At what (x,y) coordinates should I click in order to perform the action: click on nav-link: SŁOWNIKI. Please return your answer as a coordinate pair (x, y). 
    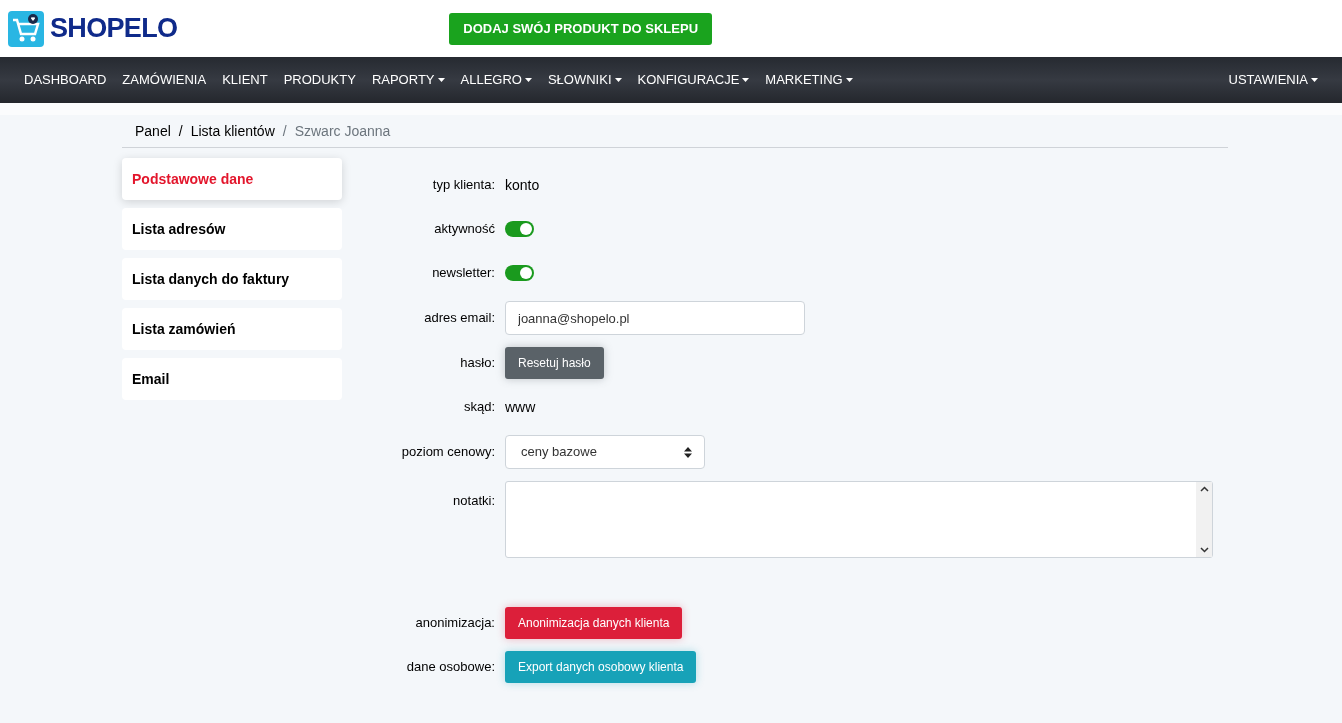
    Looking at the image, I should click on (584, 80).